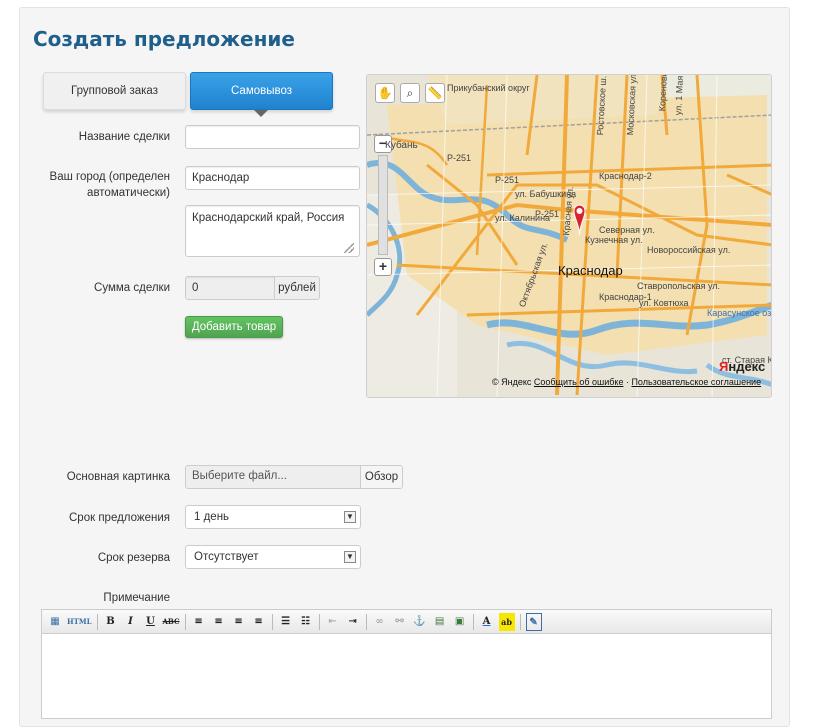 This screenshot has height=727, width=827. Describe the element at coordinates (440, 622) in the screenshot. I see `media-icon: ▤` at that location.